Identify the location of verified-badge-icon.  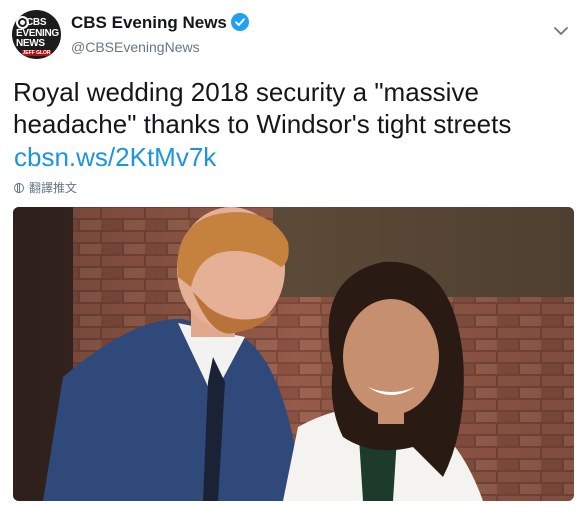
(240, 22).